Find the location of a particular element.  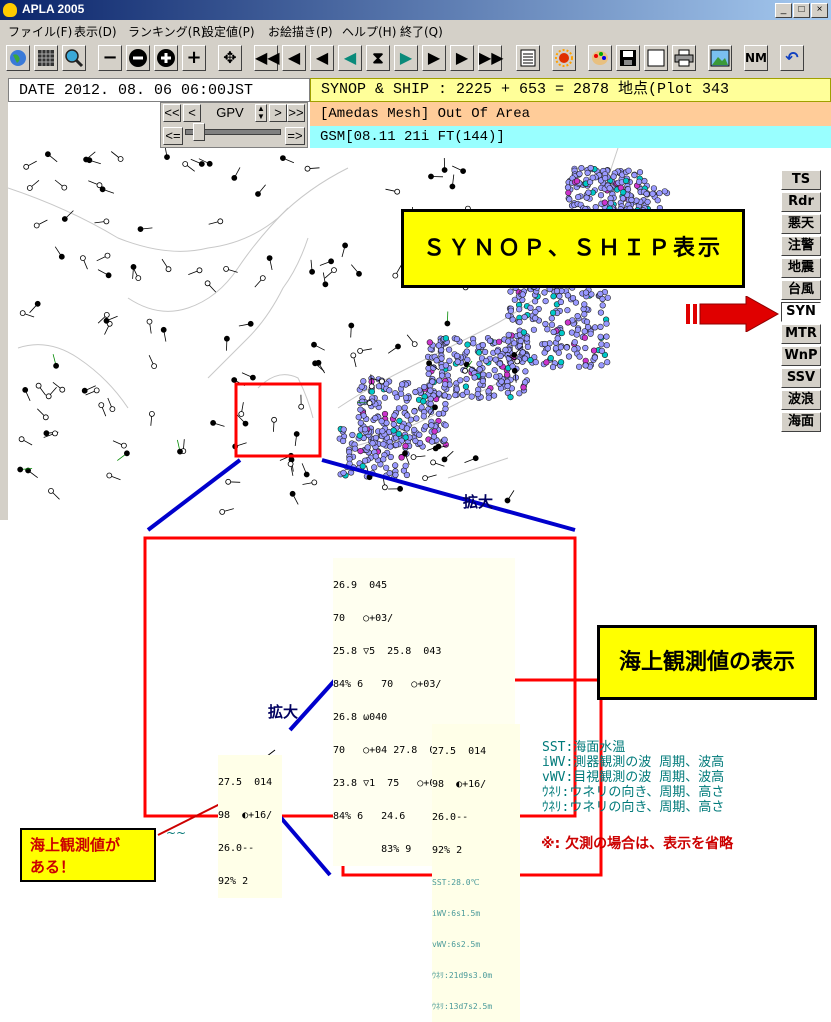

tab-earthquake: 地震 is located at coordinates (801, 268).